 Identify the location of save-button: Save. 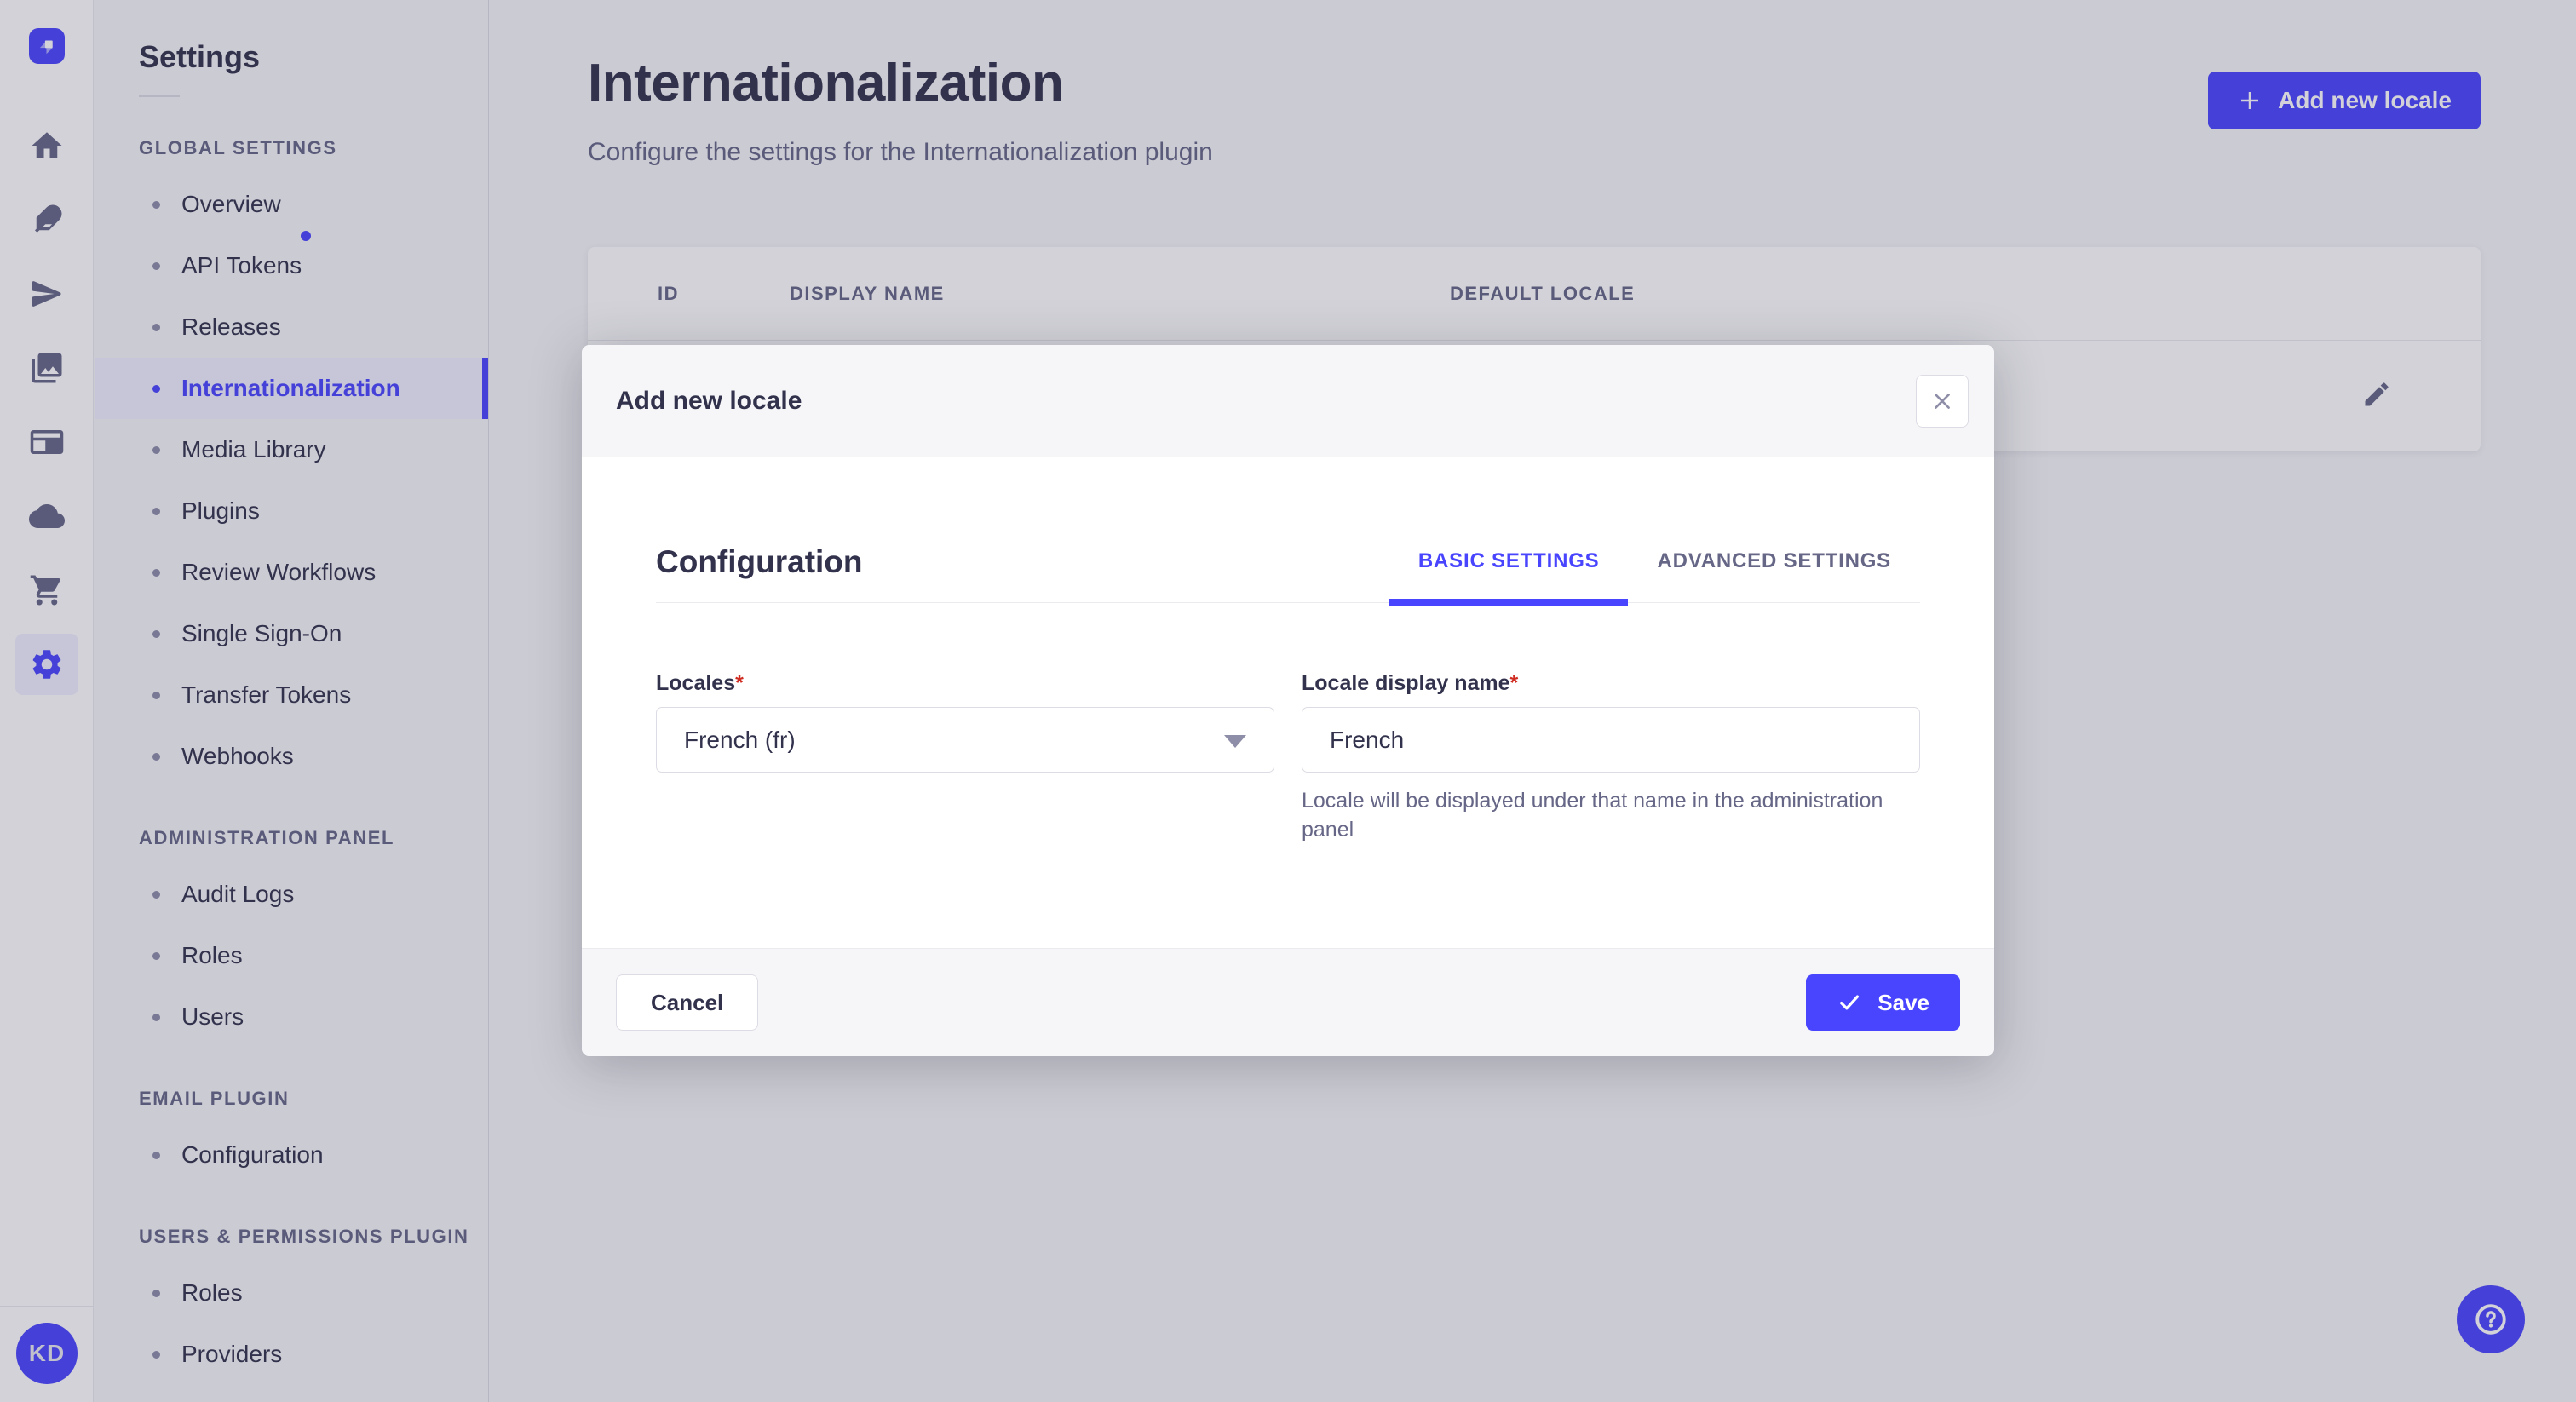
(1883, 1002).